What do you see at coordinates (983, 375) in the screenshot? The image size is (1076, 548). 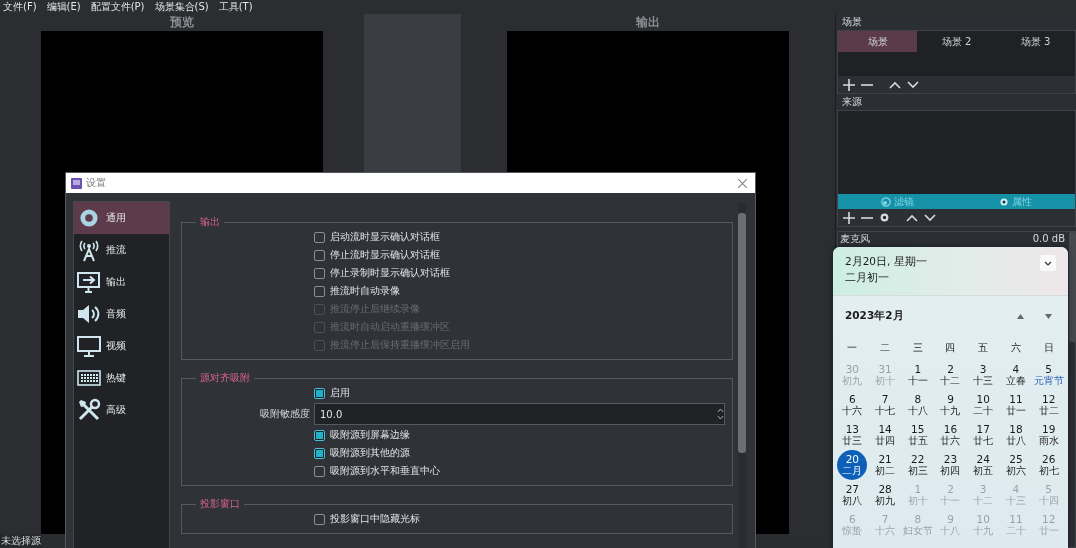 I see `calendar-day: 3 十三` at bounding box center [983, 375].